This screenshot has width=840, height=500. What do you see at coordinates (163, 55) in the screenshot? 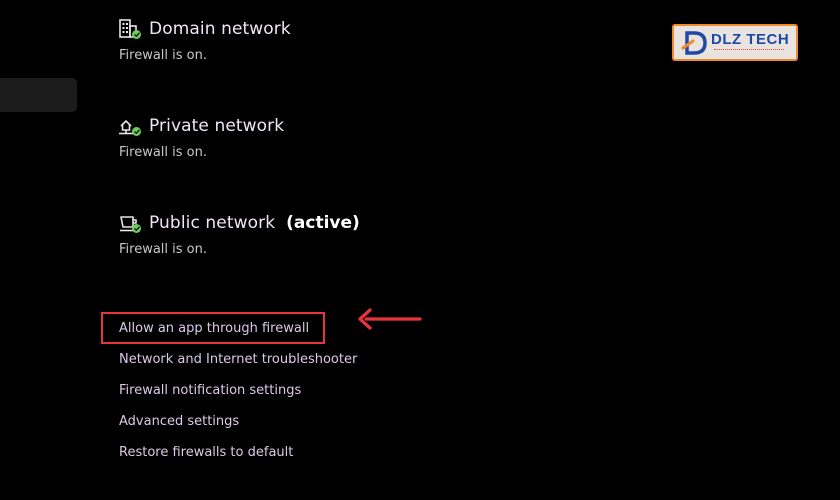
I see `domain-network-status: Firewall is on.` at bounding box center [163, 55].